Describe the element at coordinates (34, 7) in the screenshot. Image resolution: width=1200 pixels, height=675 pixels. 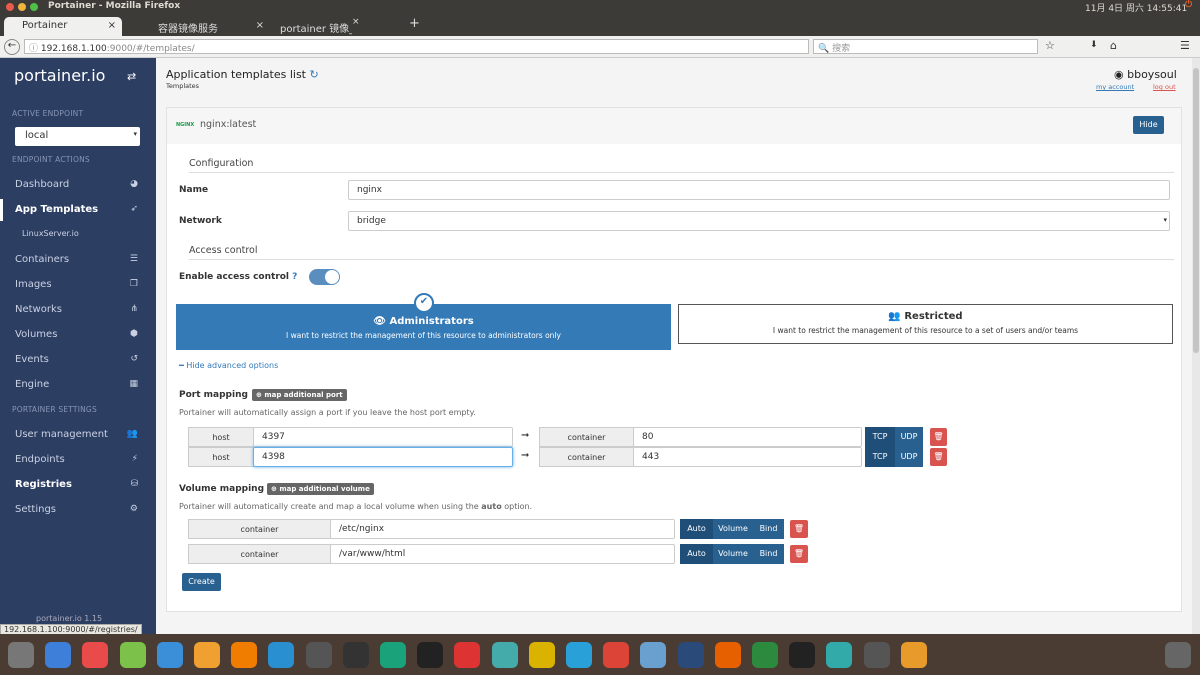
I see `maximize-window-button` at that location.